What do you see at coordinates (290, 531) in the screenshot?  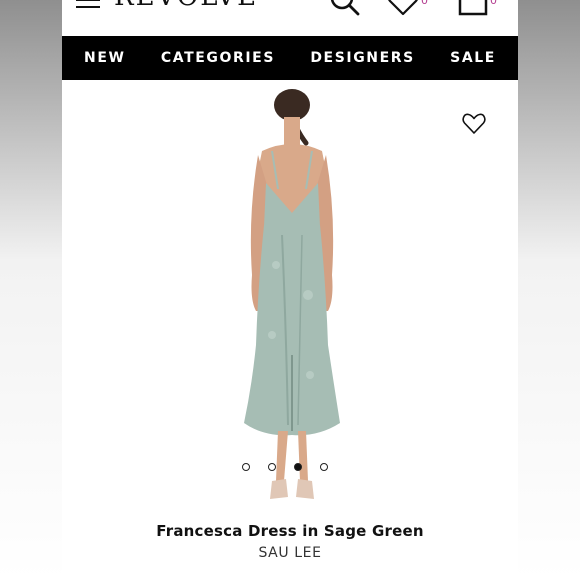 I see `product-title: Francesca Dress in Sage Green` at bounding box center [290, 531].